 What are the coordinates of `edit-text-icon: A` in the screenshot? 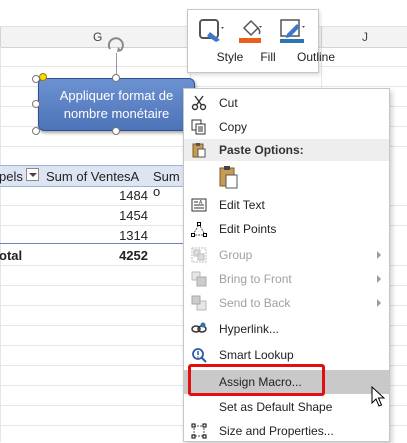 It's located at (199, 205).